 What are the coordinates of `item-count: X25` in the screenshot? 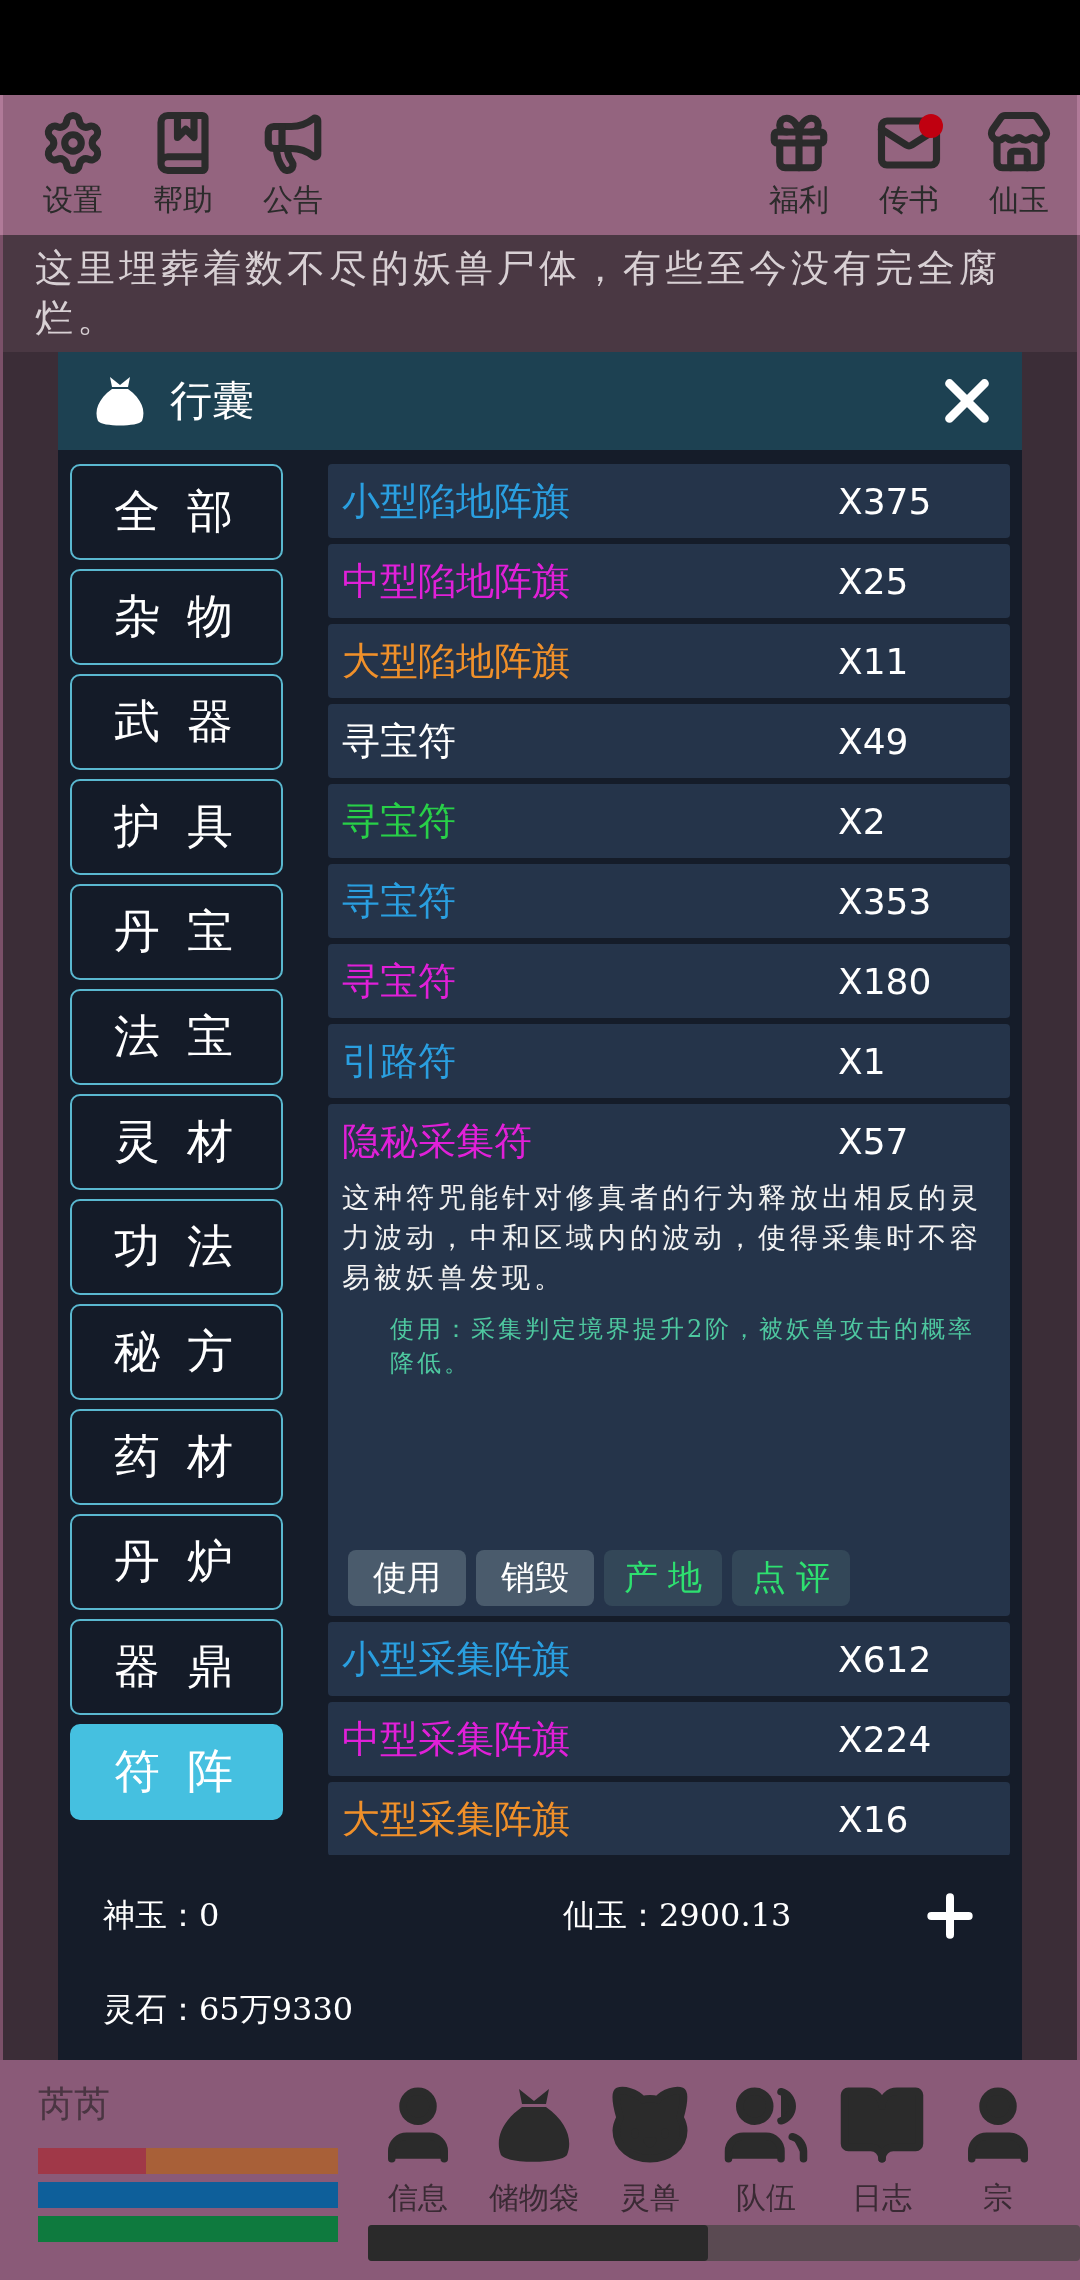 It's located at (874, 581).